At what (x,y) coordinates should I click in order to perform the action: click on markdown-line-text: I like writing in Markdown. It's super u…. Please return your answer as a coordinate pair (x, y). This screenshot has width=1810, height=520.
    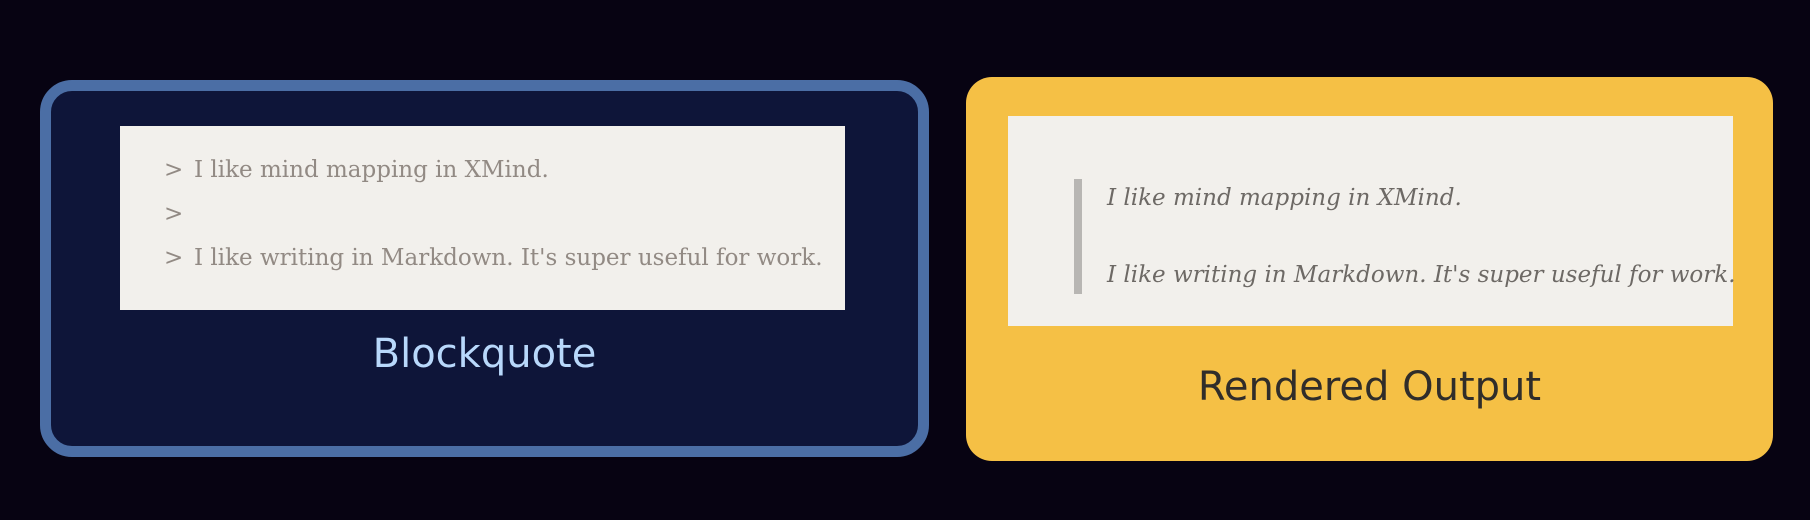
    Looking at the image, I should click on (508, 258).